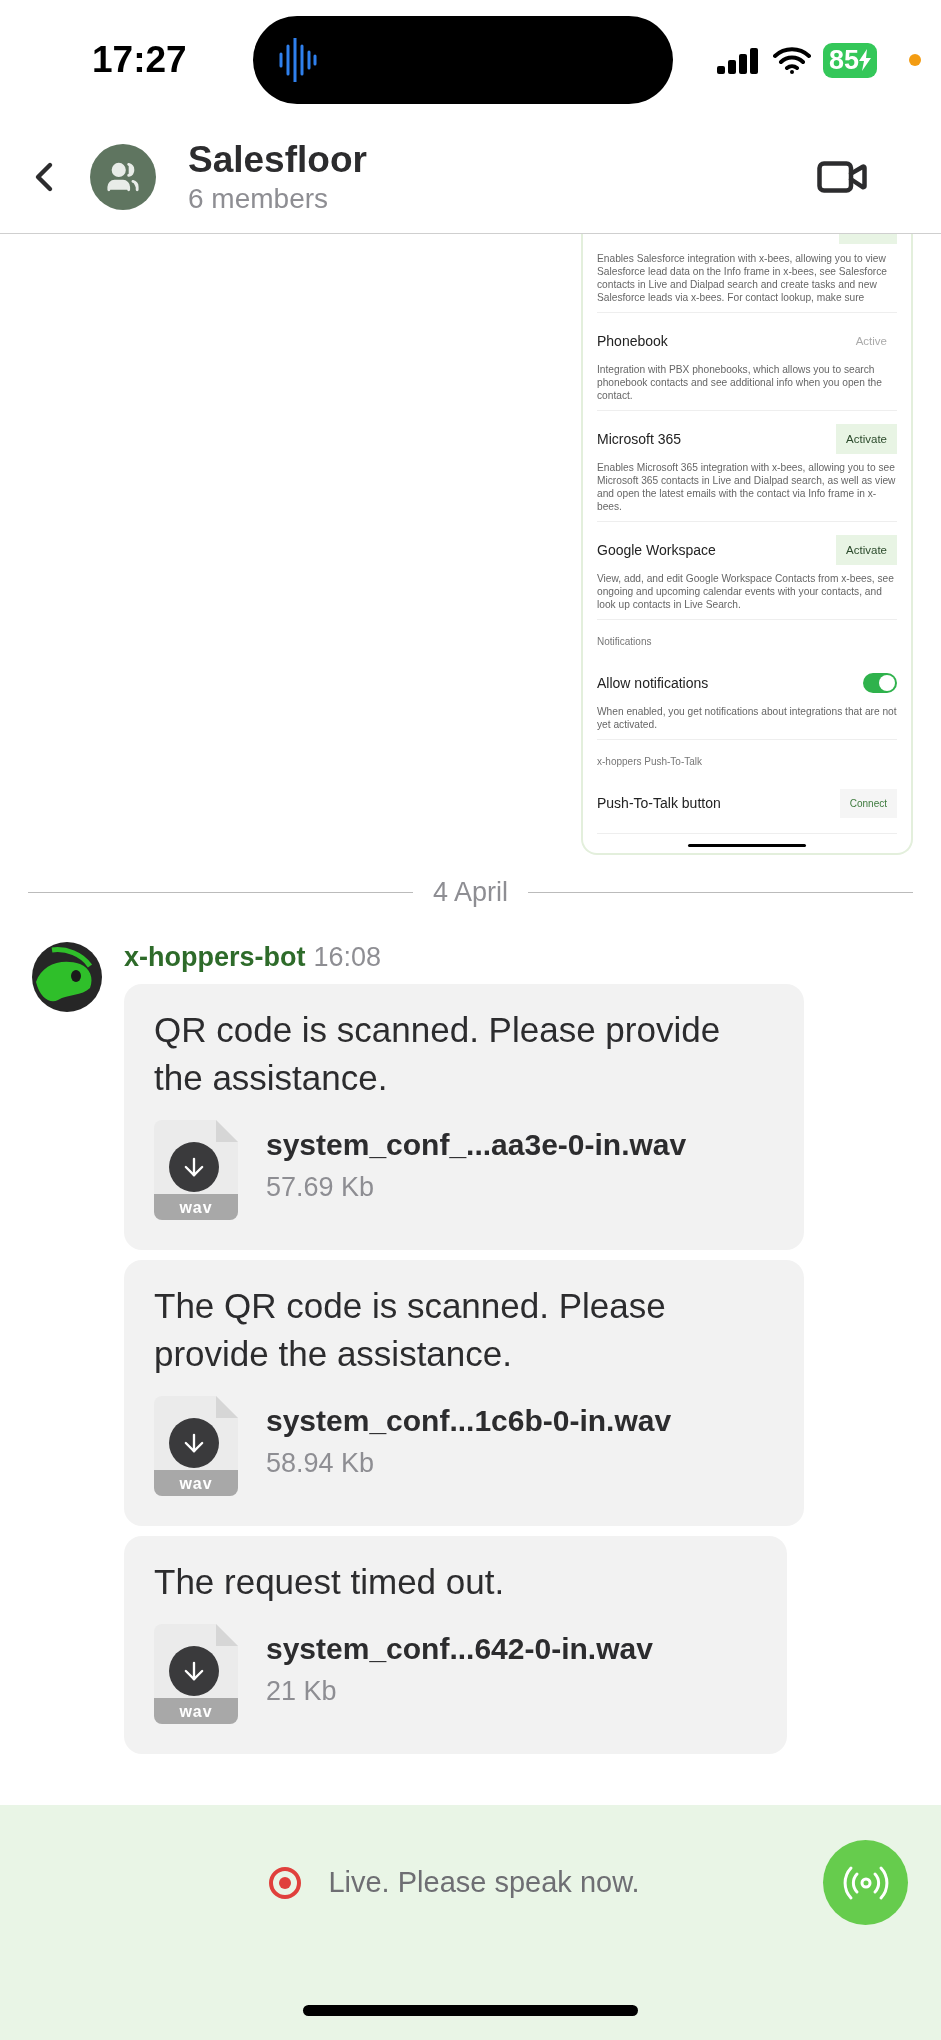 The height and width of the screenshot is (2040, 941). I want to click on message-time: 16:08, so click(347, 957).